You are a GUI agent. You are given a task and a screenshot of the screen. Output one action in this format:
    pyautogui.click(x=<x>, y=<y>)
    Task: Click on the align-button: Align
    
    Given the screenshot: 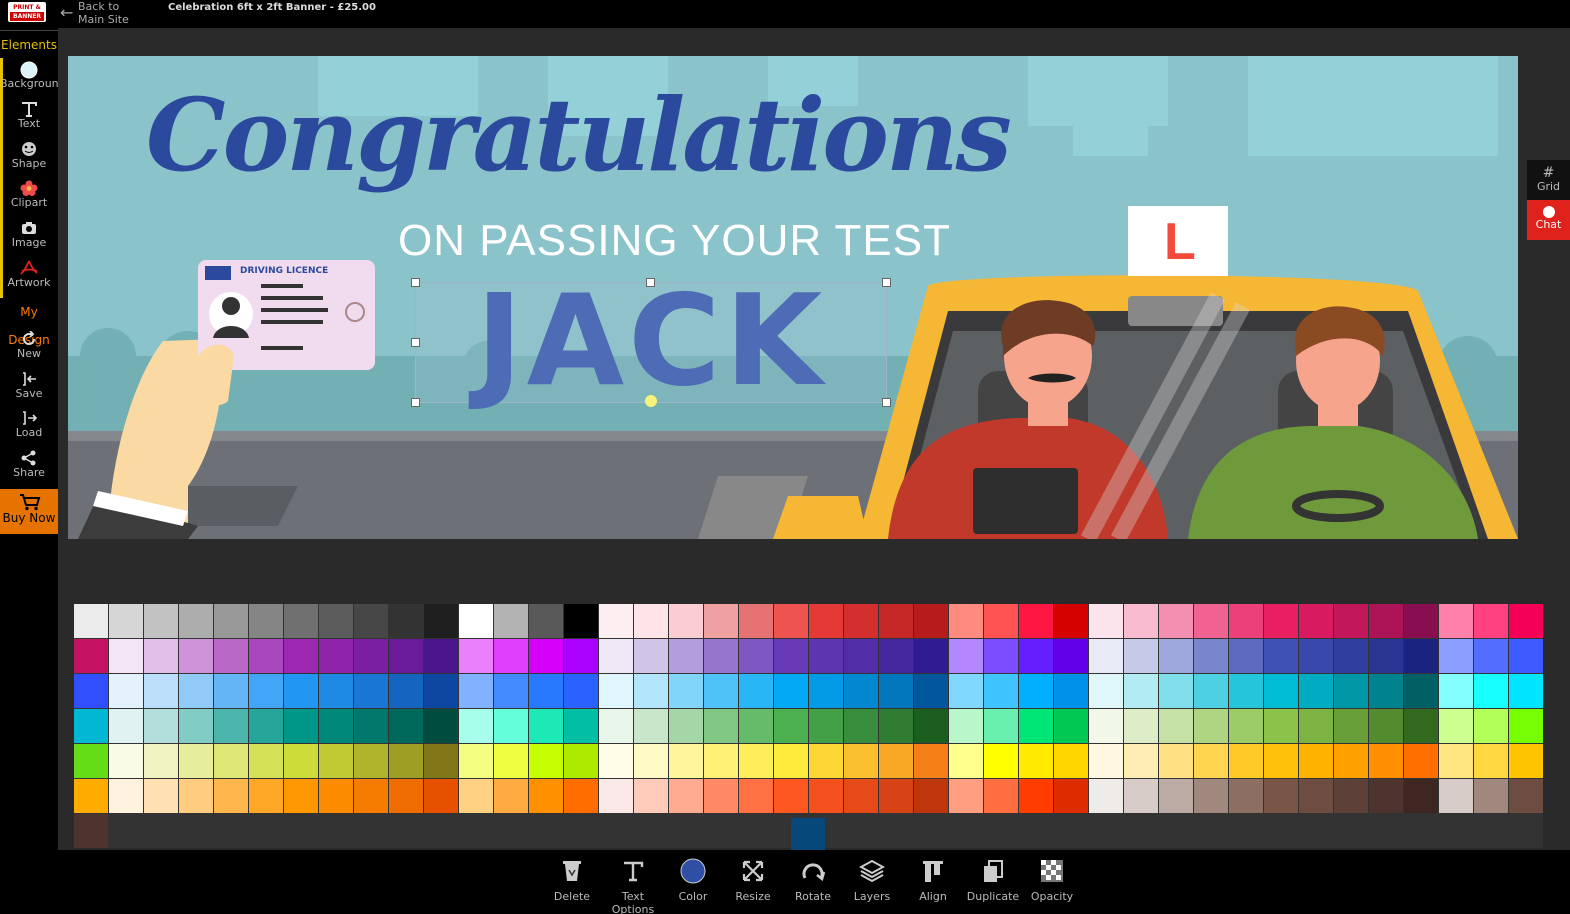 What is the action you would take?
    pyautogui.click(x=933, y=880)
    